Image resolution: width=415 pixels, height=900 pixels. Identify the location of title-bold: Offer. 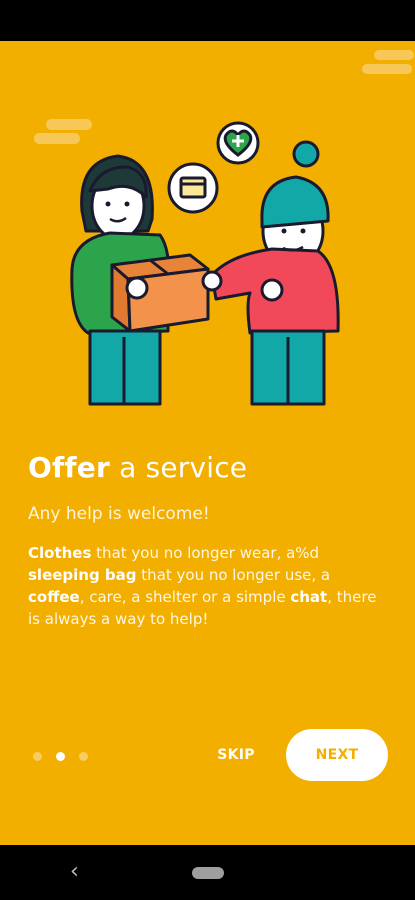
(69, 467).